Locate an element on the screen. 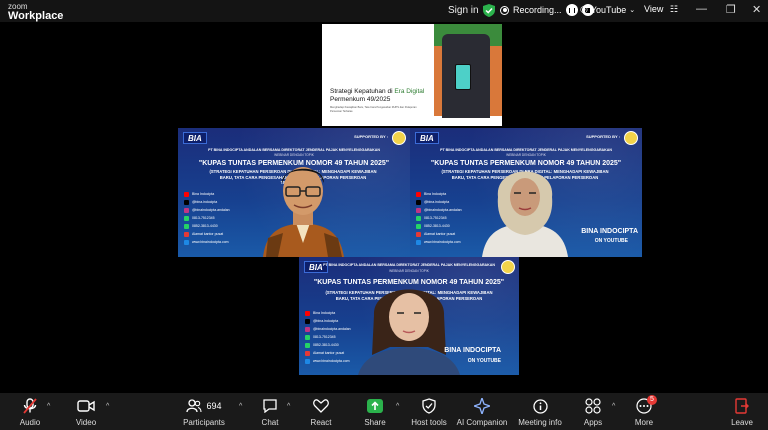 The width and height of the screenshot is (768, 430). participants-button: 694 Participants is located at coordinates (204, 412).